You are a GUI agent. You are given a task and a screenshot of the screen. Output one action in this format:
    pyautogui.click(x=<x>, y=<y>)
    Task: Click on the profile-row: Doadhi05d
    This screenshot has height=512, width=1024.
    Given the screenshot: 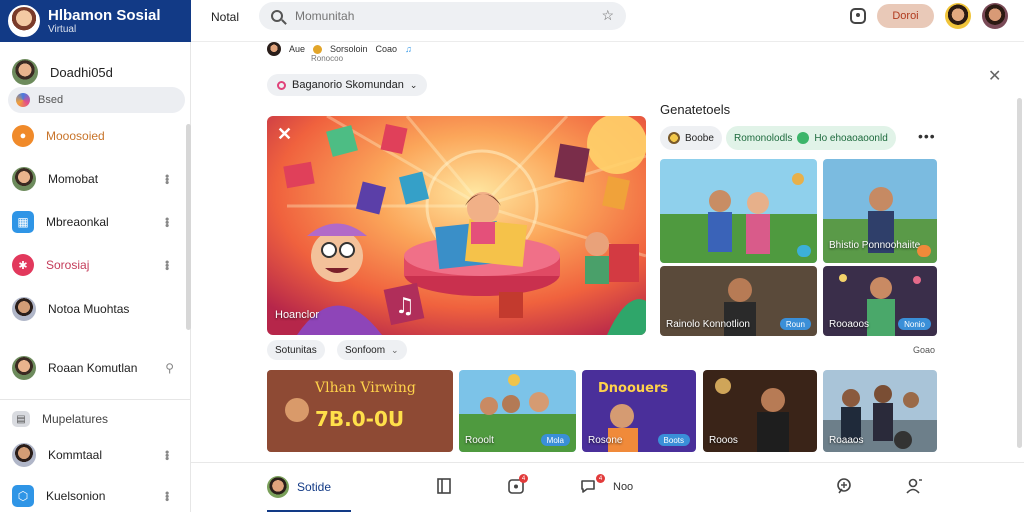 What is the action you would take?
    pyautogui.click(x=93, y=72)
    